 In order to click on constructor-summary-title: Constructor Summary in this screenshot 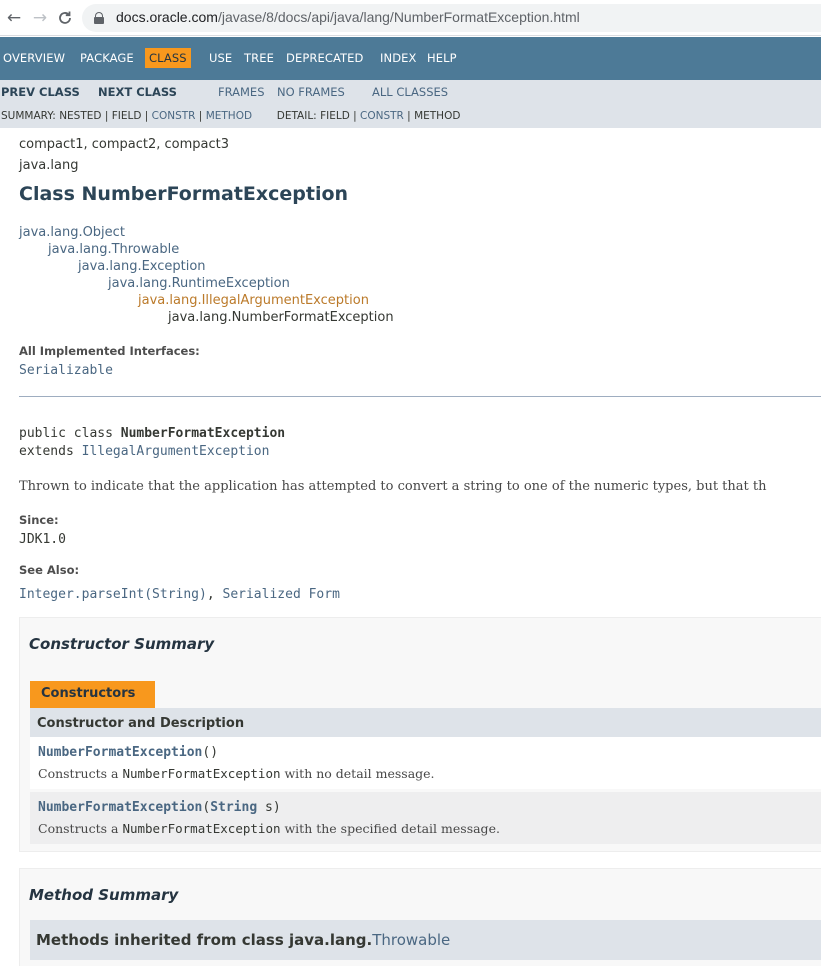, I will do `click(122, 644)`.